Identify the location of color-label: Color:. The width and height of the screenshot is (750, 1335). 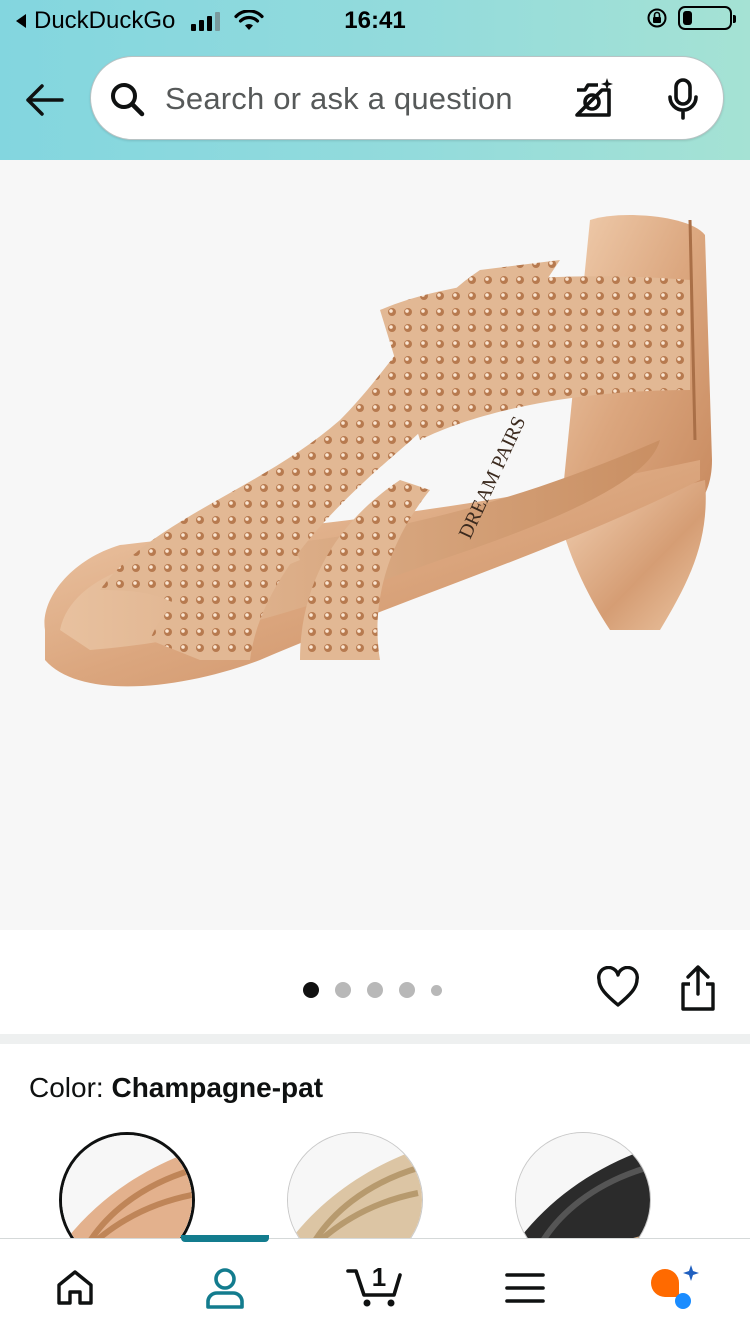
(66, 1087).